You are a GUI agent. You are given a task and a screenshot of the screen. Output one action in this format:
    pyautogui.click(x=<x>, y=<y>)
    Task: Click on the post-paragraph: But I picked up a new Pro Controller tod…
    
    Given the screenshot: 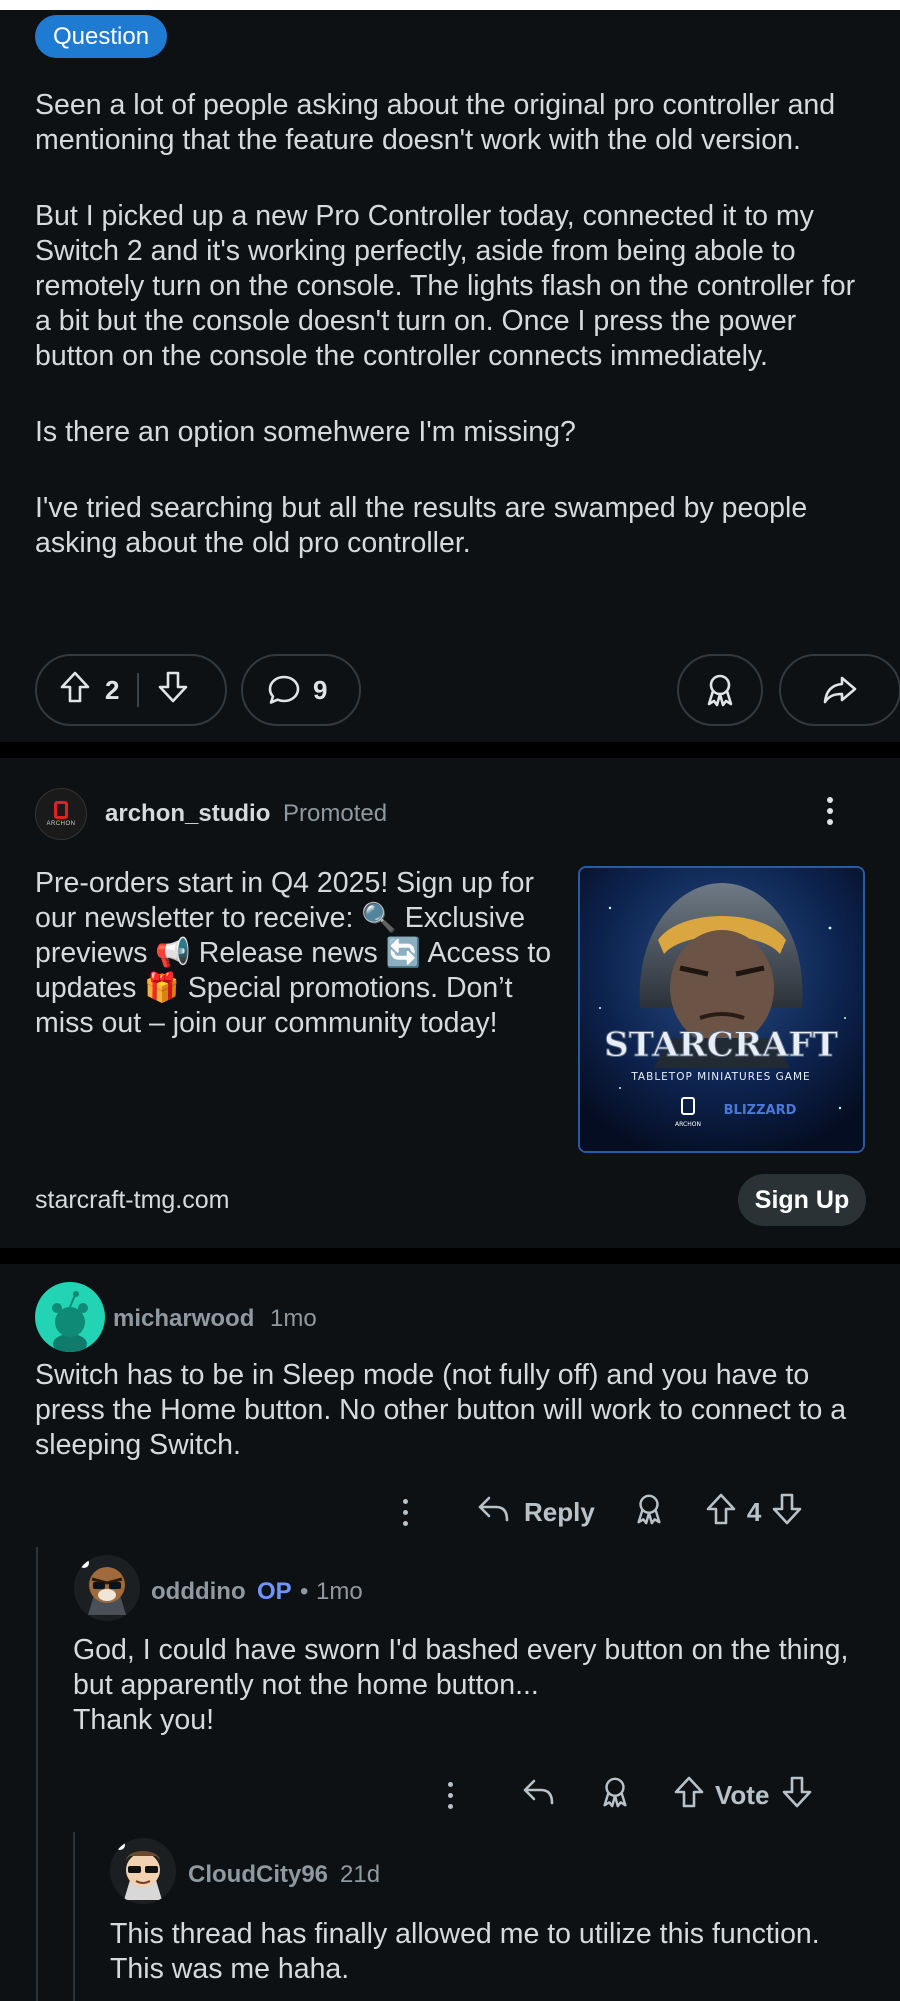 What is the action you would take?
    pyautogui.click(x=445, y=286)
    